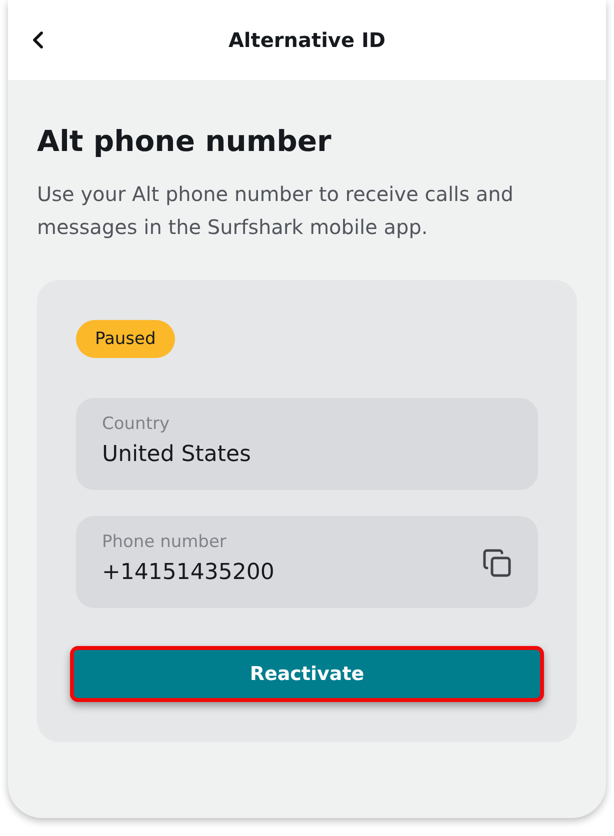  I want to click on reactivate-button: Reactivate, so click(307, 674).